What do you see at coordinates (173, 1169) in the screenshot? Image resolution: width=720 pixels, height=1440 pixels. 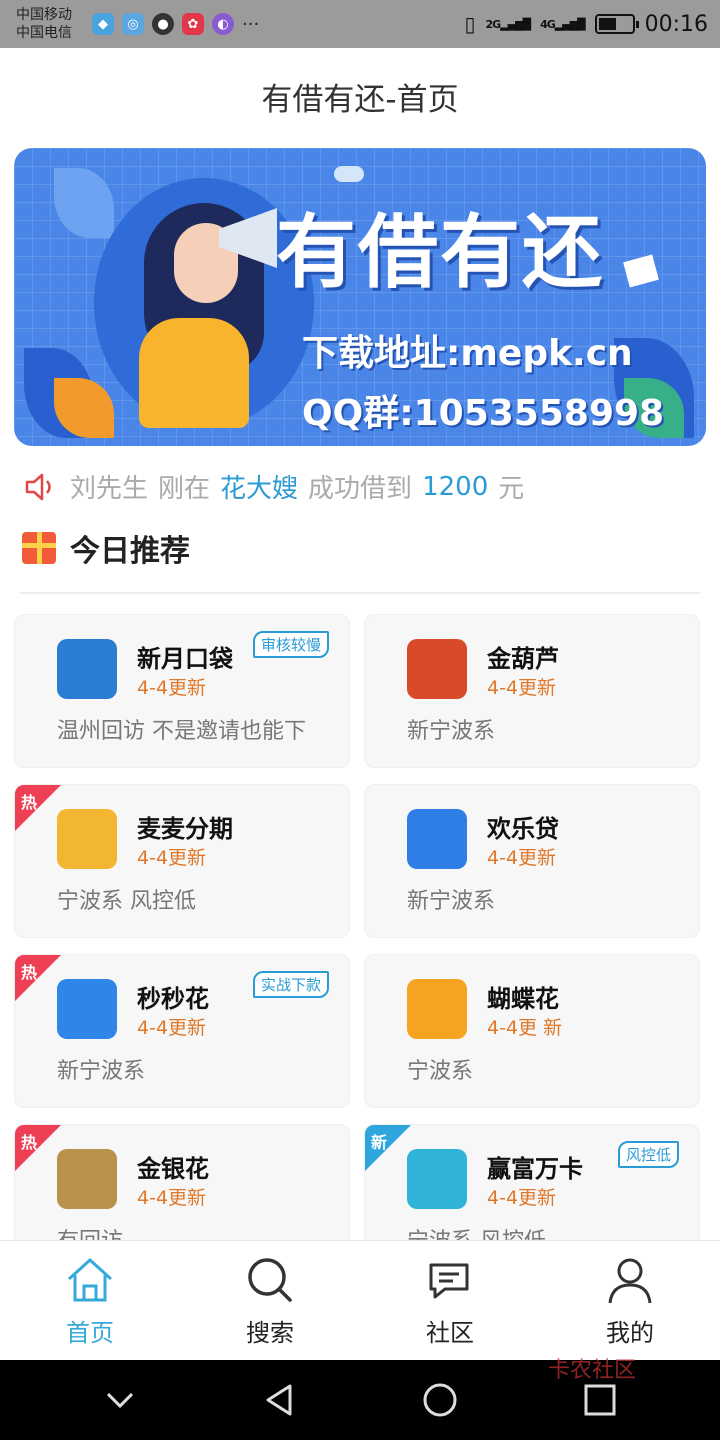 I see `product-name: 金银花` at bounding box center [173, 1169].